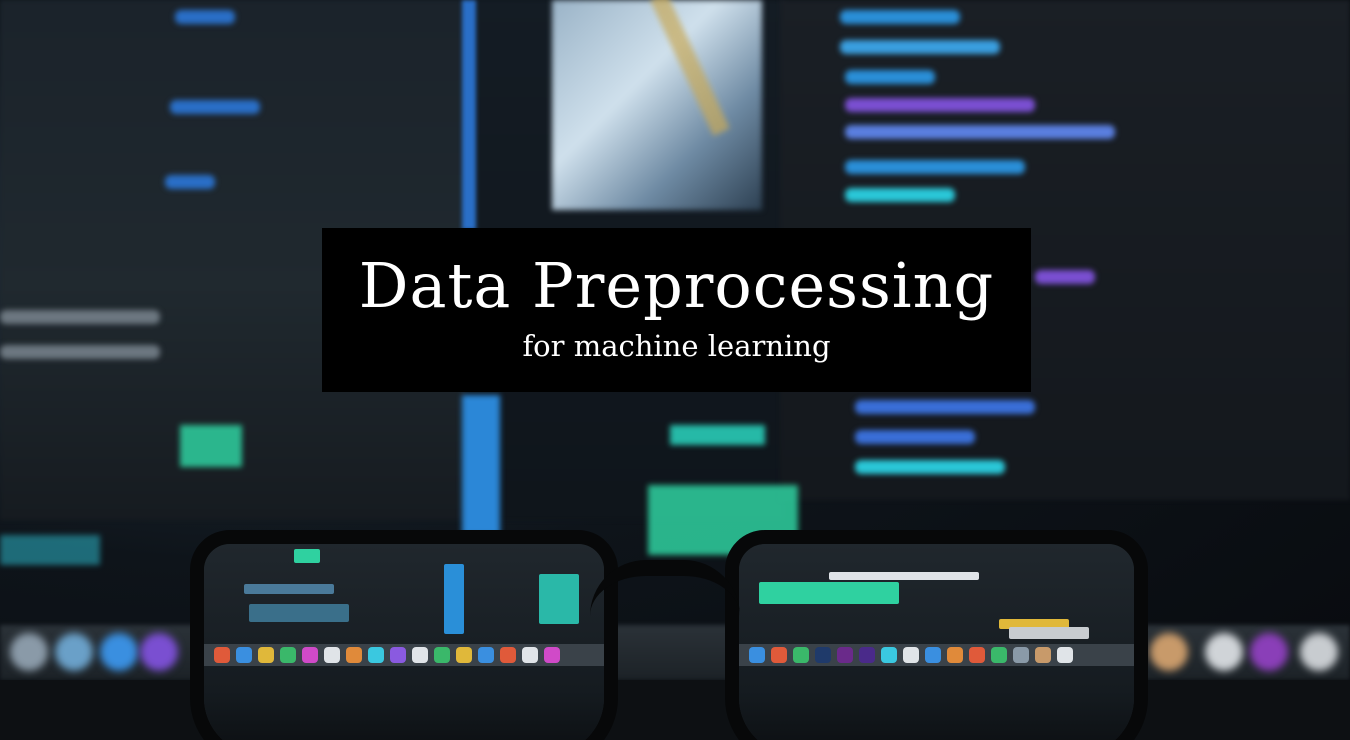  I want to click on blurred-green-block, so click(211, 446).